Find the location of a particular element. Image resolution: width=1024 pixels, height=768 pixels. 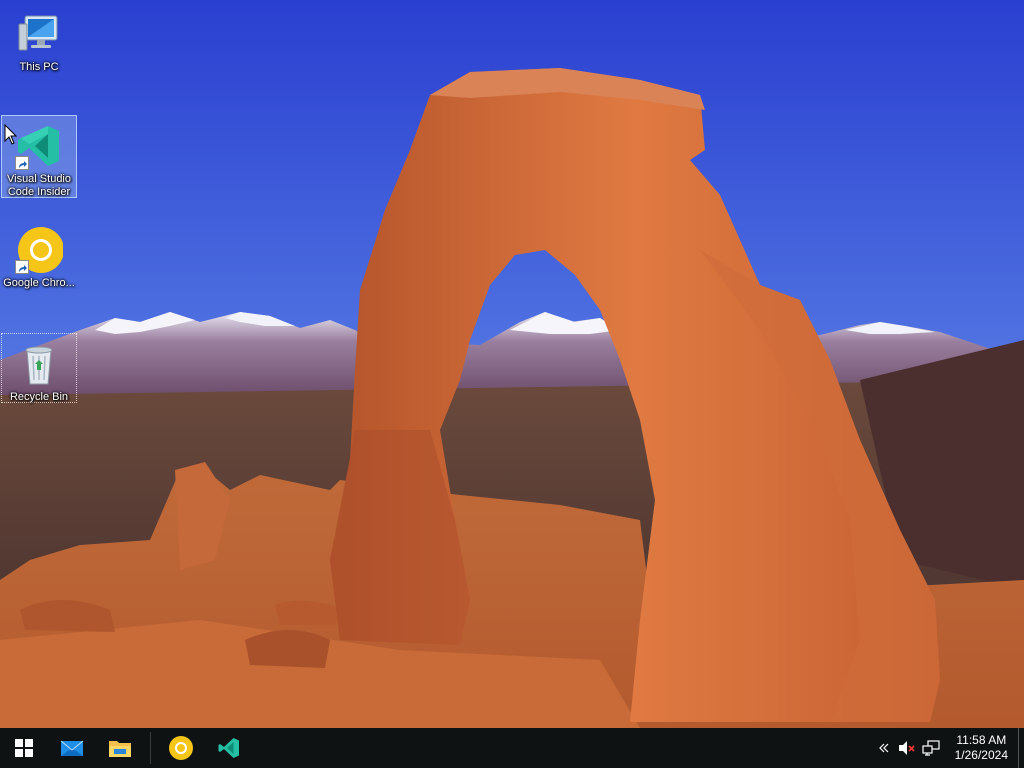

windows-logo-icon is located at coordinates (24, 748).